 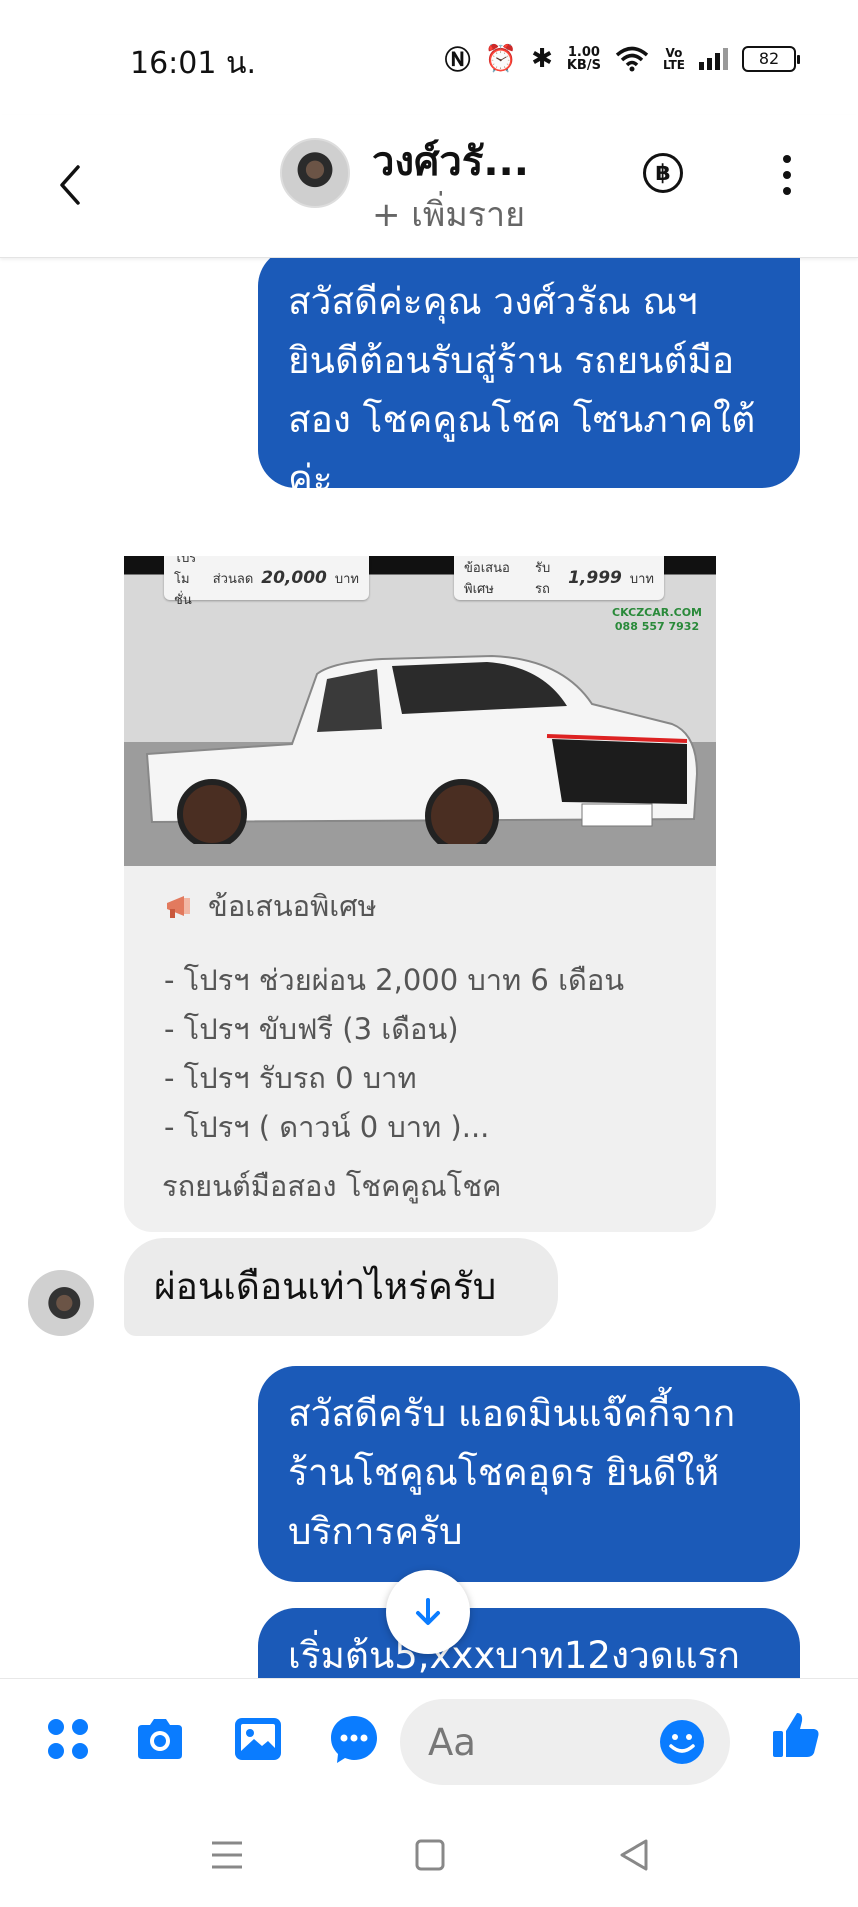 I want to click on message-input, so click(x=528, y=1742).